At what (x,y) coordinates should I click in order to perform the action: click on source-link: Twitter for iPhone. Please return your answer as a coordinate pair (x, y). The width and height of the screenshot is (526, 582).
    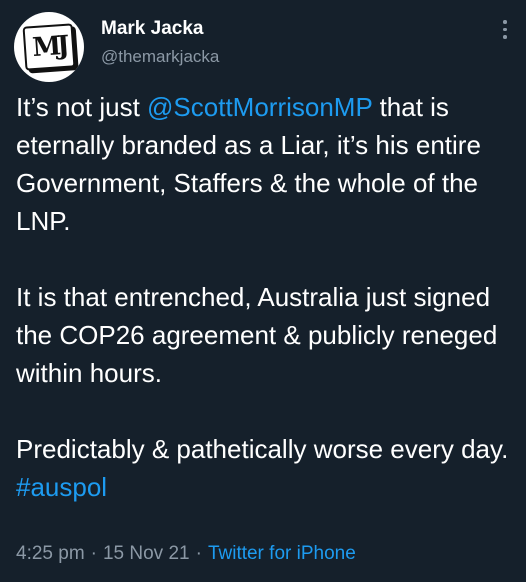
    Looking at the image, I should click on (282, 553).